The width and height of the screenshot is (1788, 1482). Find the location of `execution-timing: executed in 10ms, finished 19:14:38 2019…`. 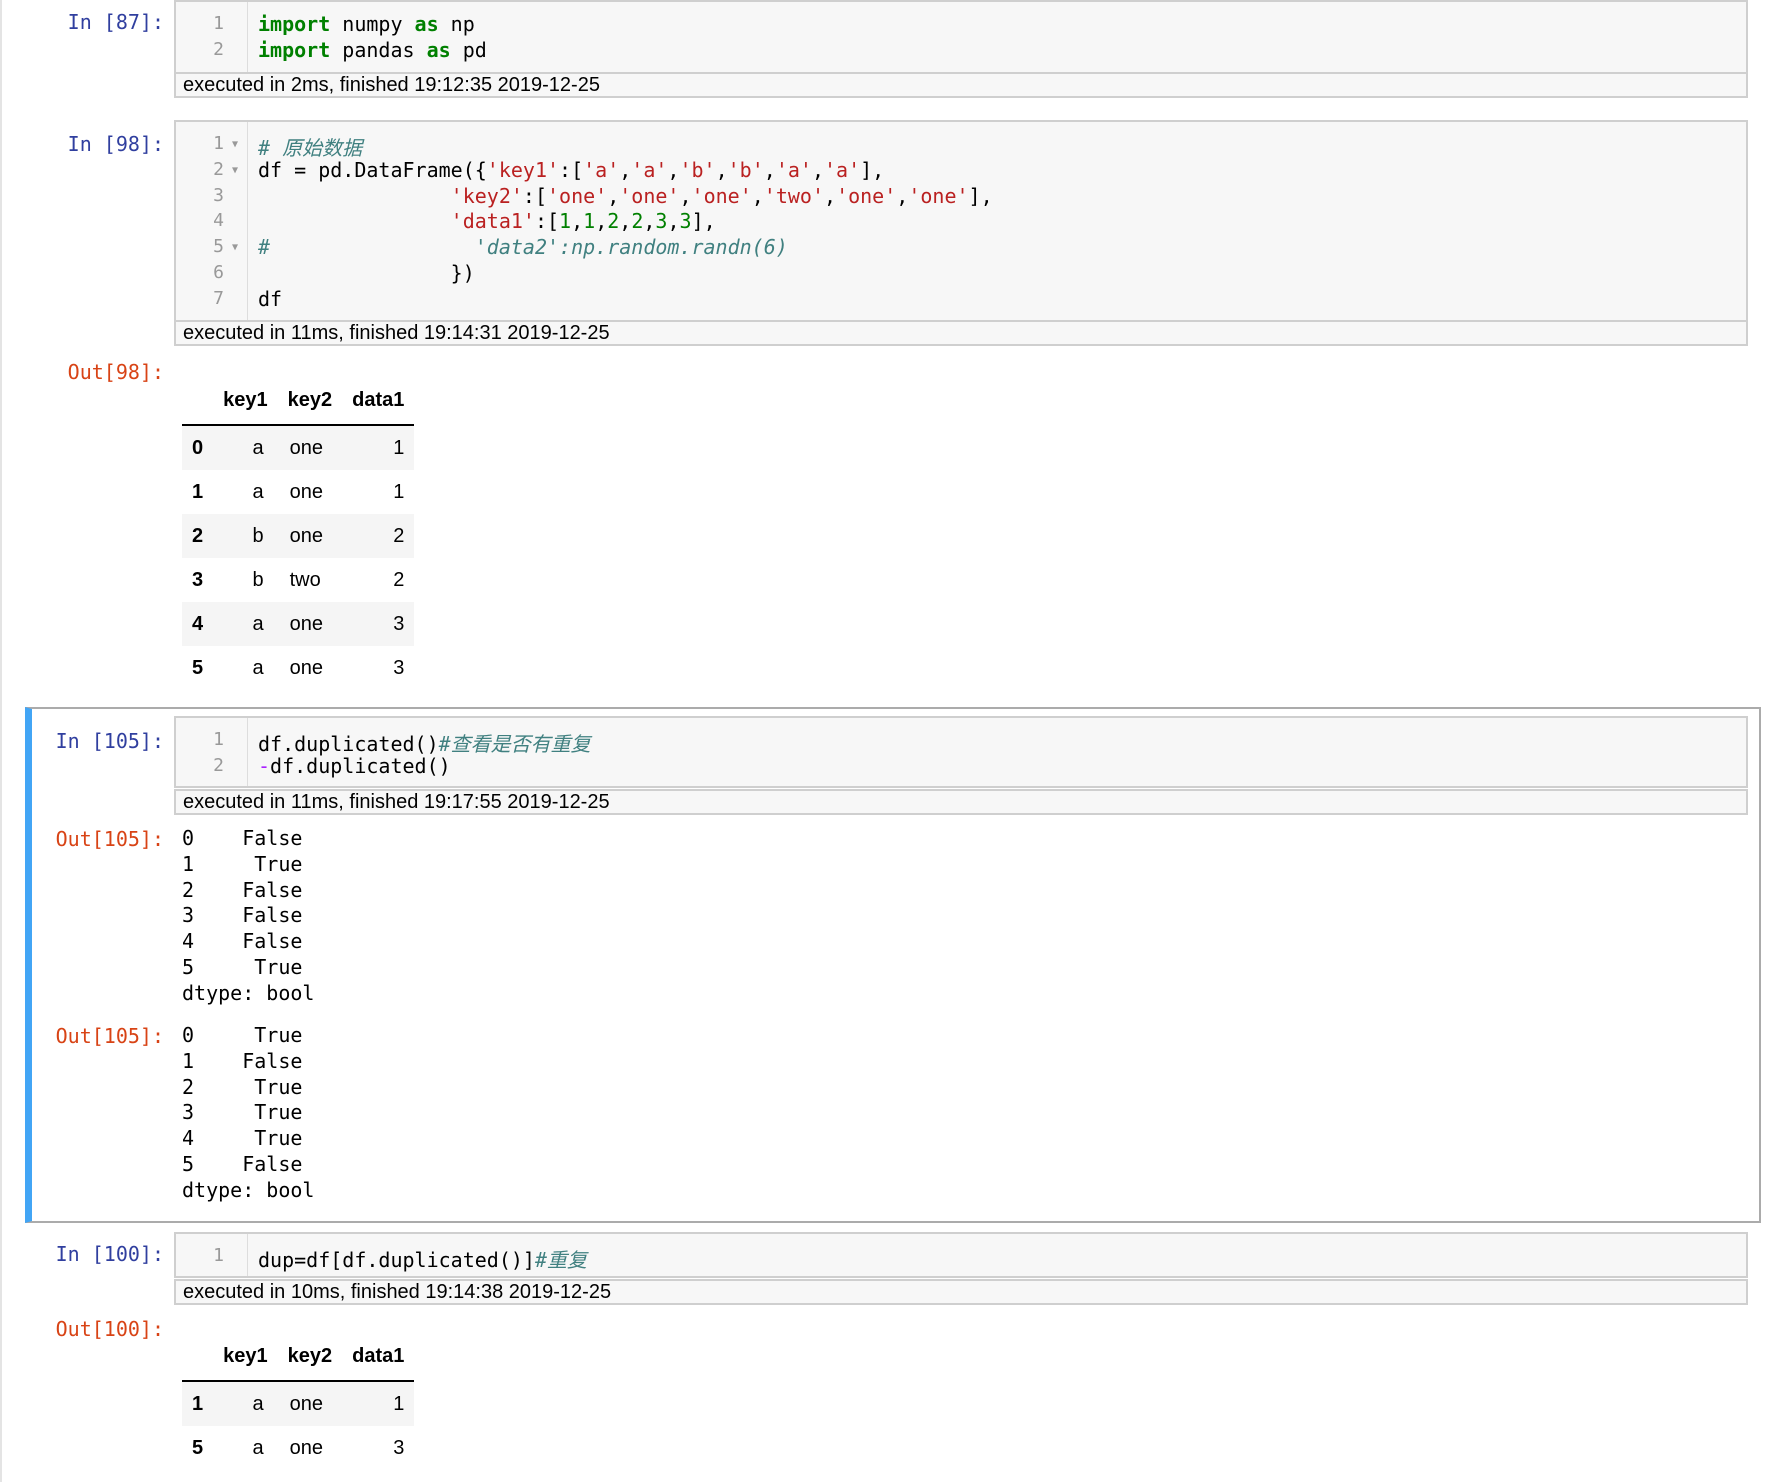

execution-timing: executed in 10ms, finished 19:14:38 2019… is located at coordinates (961, 1292).